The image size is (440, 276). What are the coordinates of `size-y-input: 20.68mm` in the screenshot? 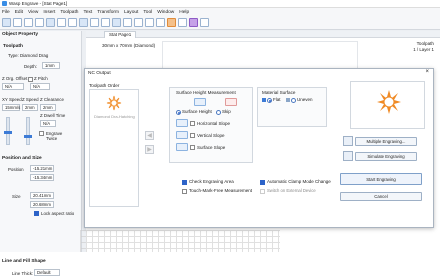 It's located at (42, 204).